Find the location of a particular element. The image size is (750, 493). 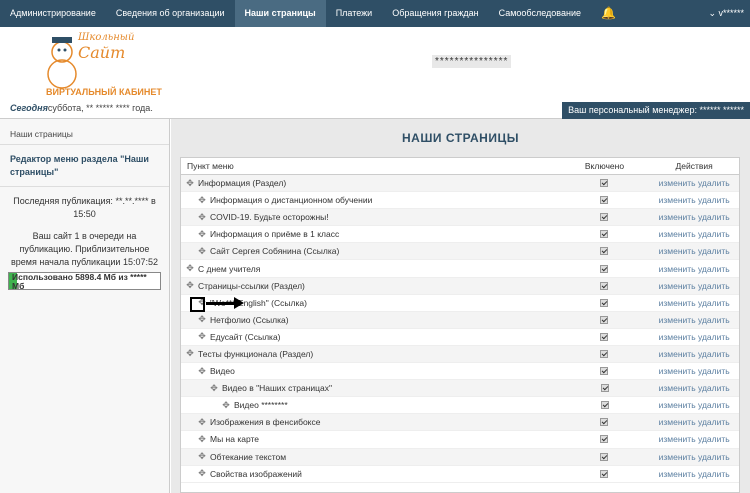

nav-citizen-appeals: Обращения граждан is located at coordinates (435, 13).